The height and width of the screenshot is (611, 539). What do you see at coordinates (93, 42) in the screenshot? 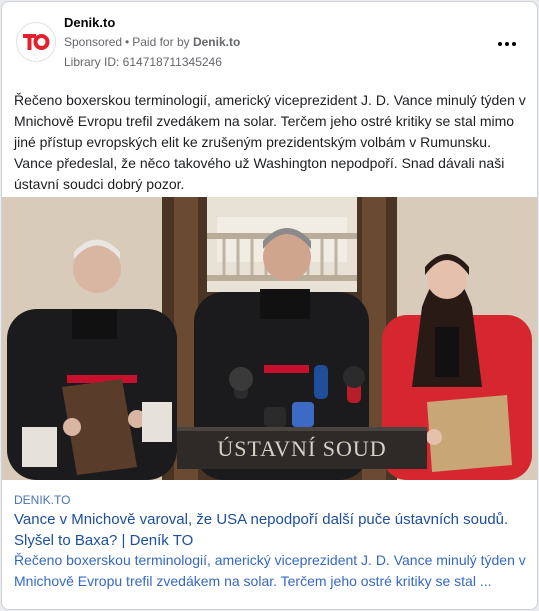
I see `sponsored-label: Sponsored` at bounding box center [93, 42].